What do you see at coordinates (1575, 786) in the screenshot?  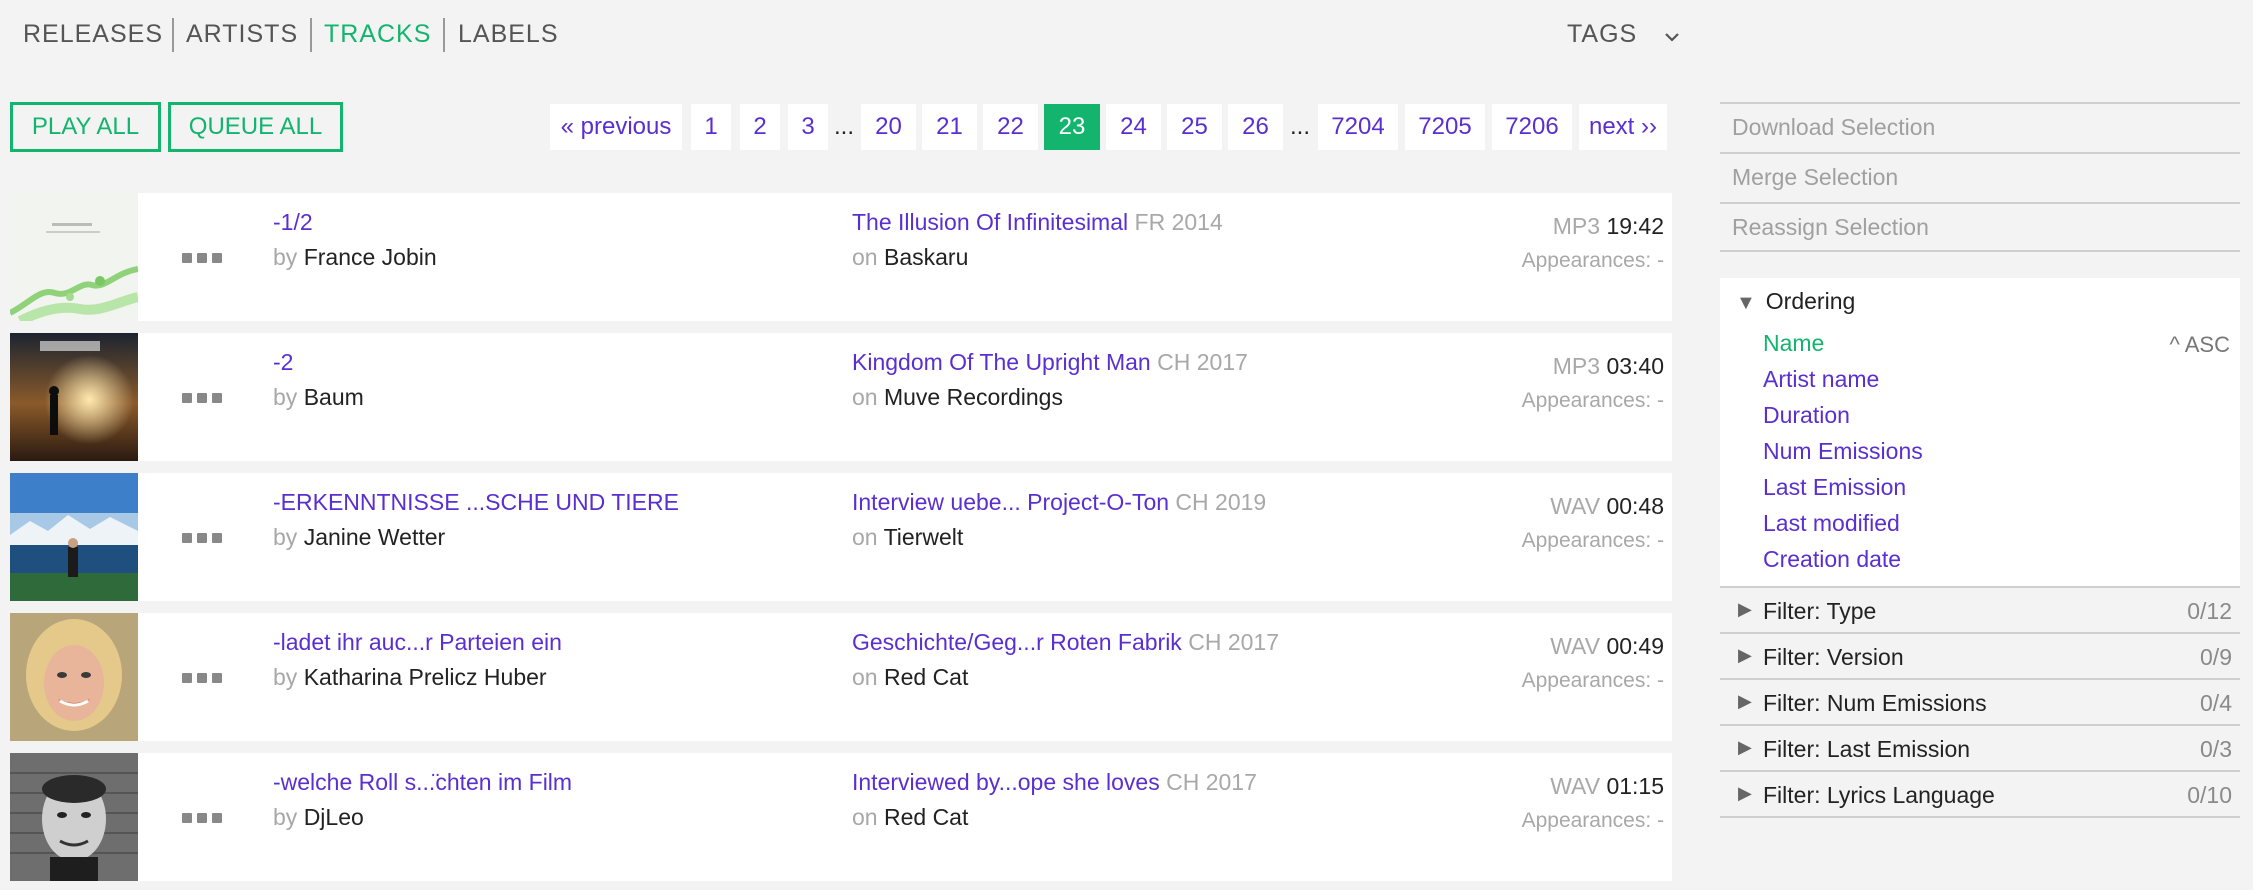 I see `track-format: WAV` at bounding box center [1575, 786].